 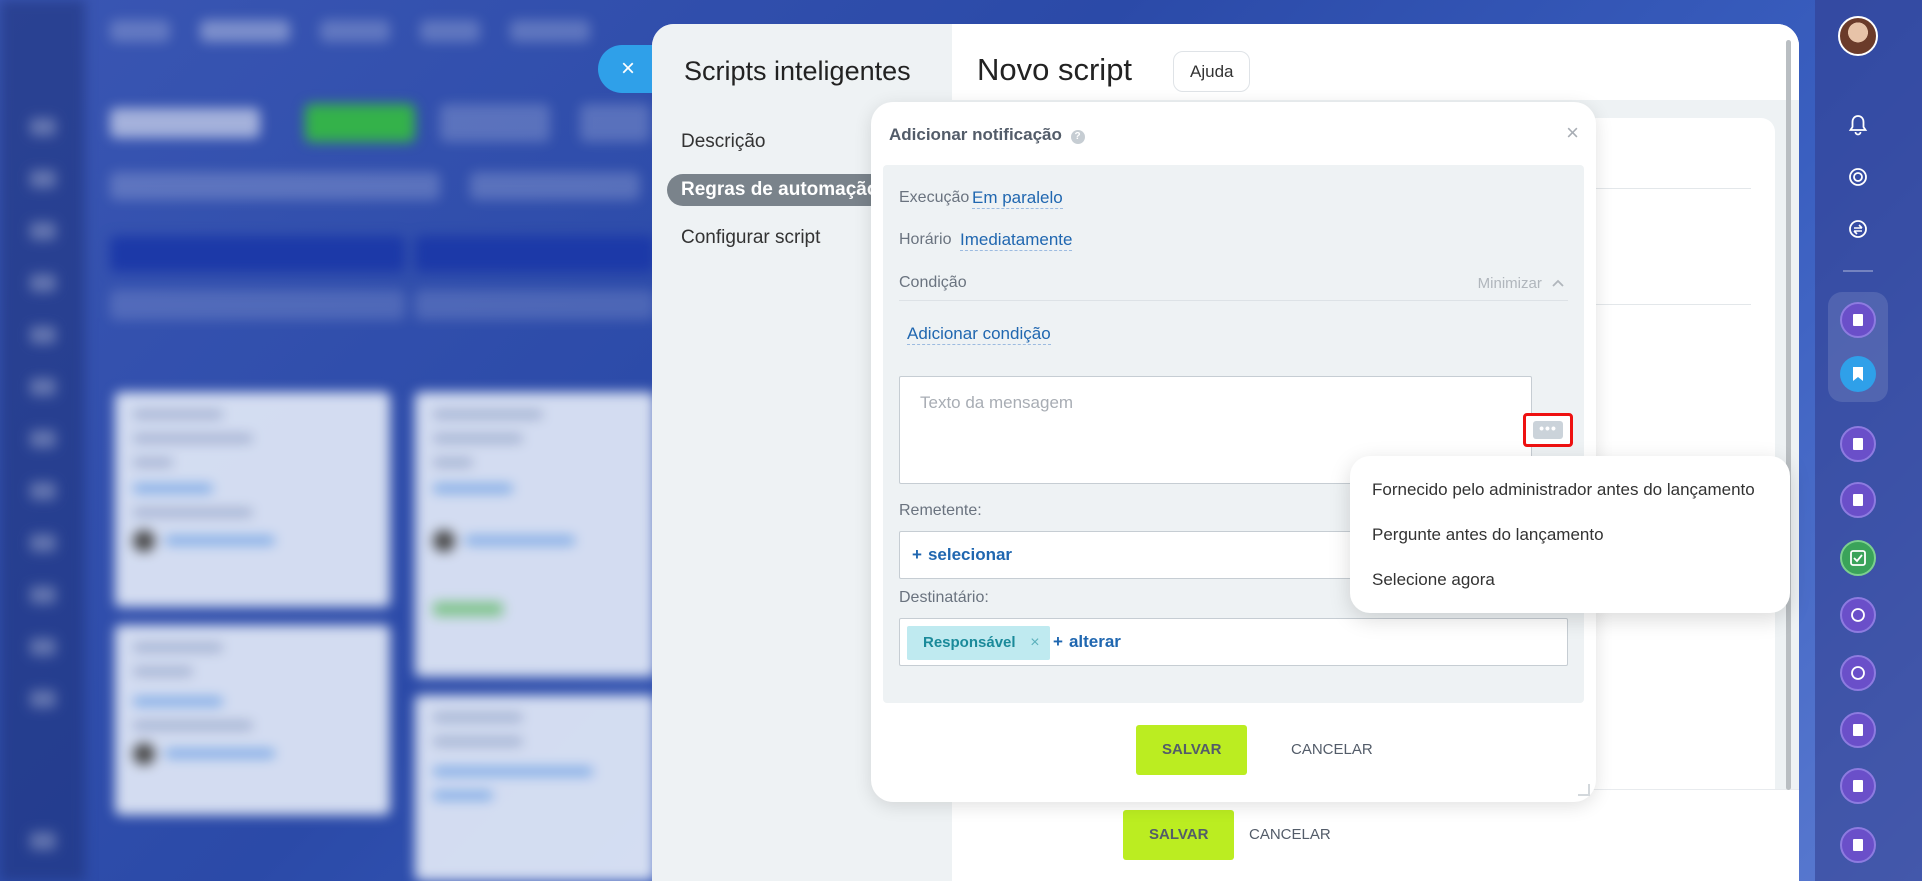 What do you see at coordinates (1858, 125) in the screenshot?
I see `bell-icon` at bounding box center [1858, 125].